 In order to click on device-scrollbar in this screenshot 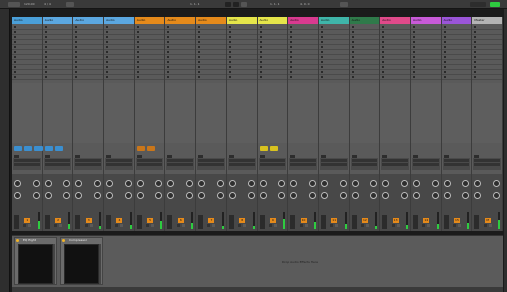, I will do `click(100, 264)`.